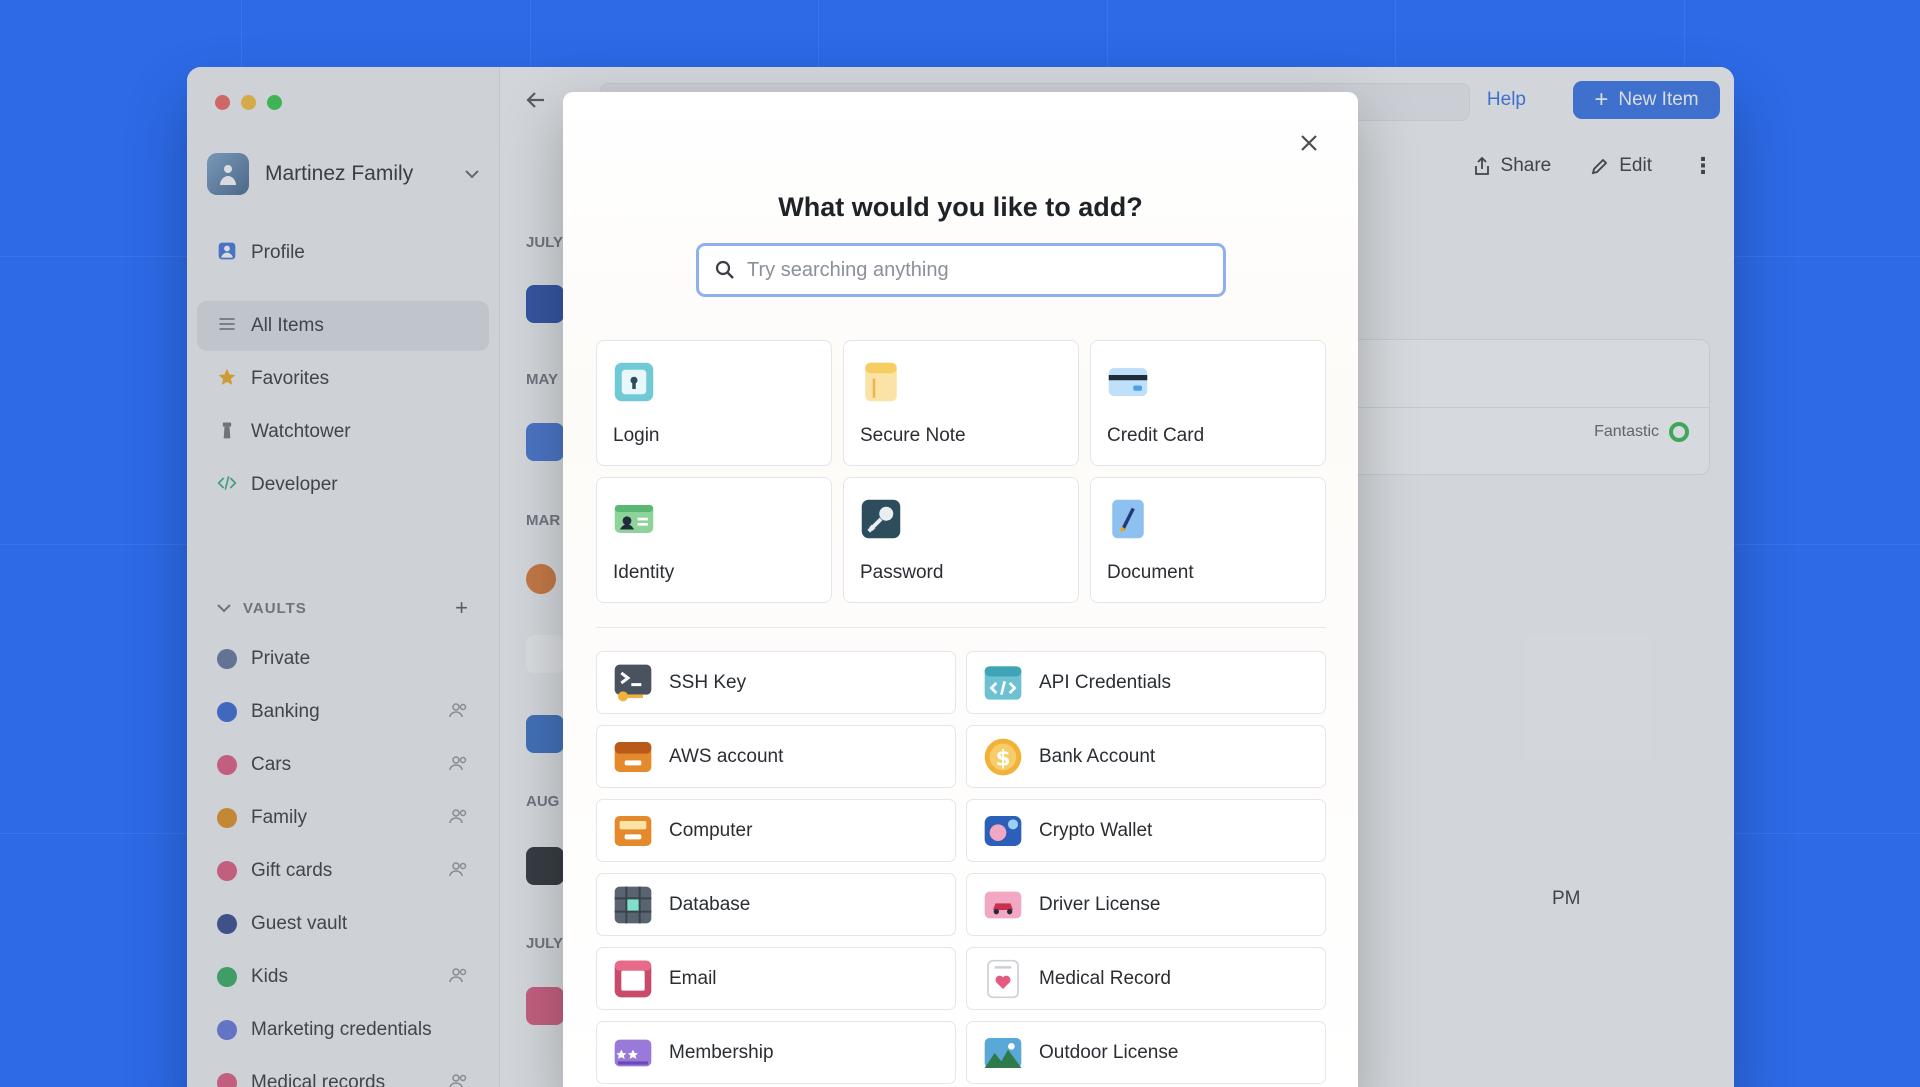 The width and height of the screenshot is (1920, 1087). What do you see at coordinates (1156, 435) in the screenshot?
I see `tile-credit-card-label: Credit Card` at bounding box center [1156, 435].